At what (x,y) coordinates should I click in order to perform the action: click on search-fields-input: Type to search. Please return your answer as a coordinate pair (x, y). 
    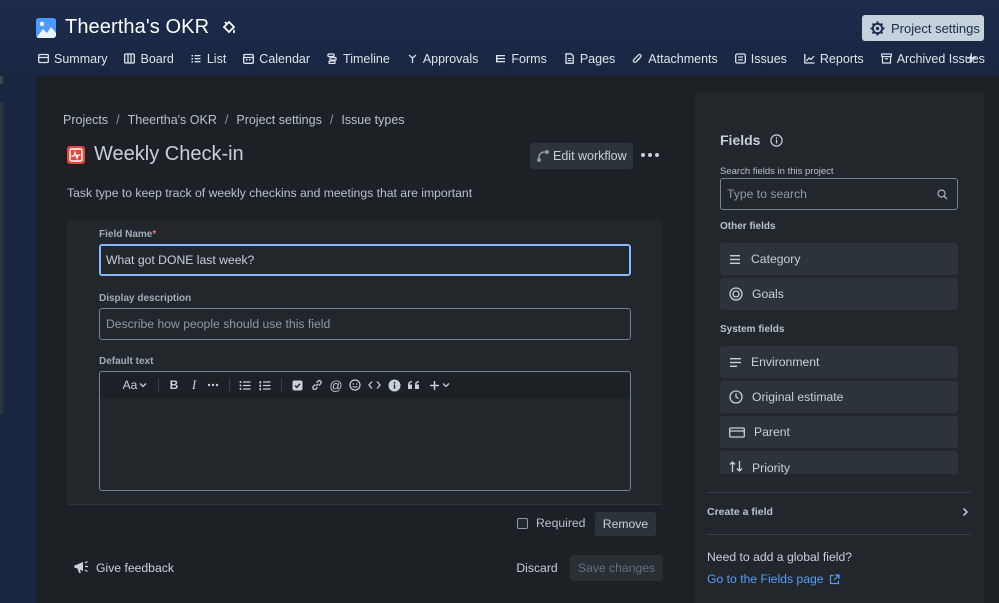
    Looking at the image, I should click on (839, 194).